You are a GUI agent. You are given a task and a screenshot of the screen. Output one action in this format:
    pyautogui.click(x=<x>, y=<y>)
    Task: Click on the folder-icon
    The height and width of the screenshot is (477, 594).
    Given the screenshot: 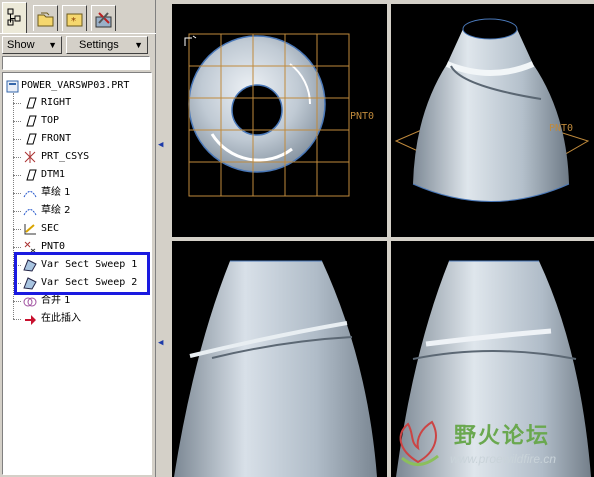 What is the action you would take?
    pyautogui.click(x=45, y=19)
    